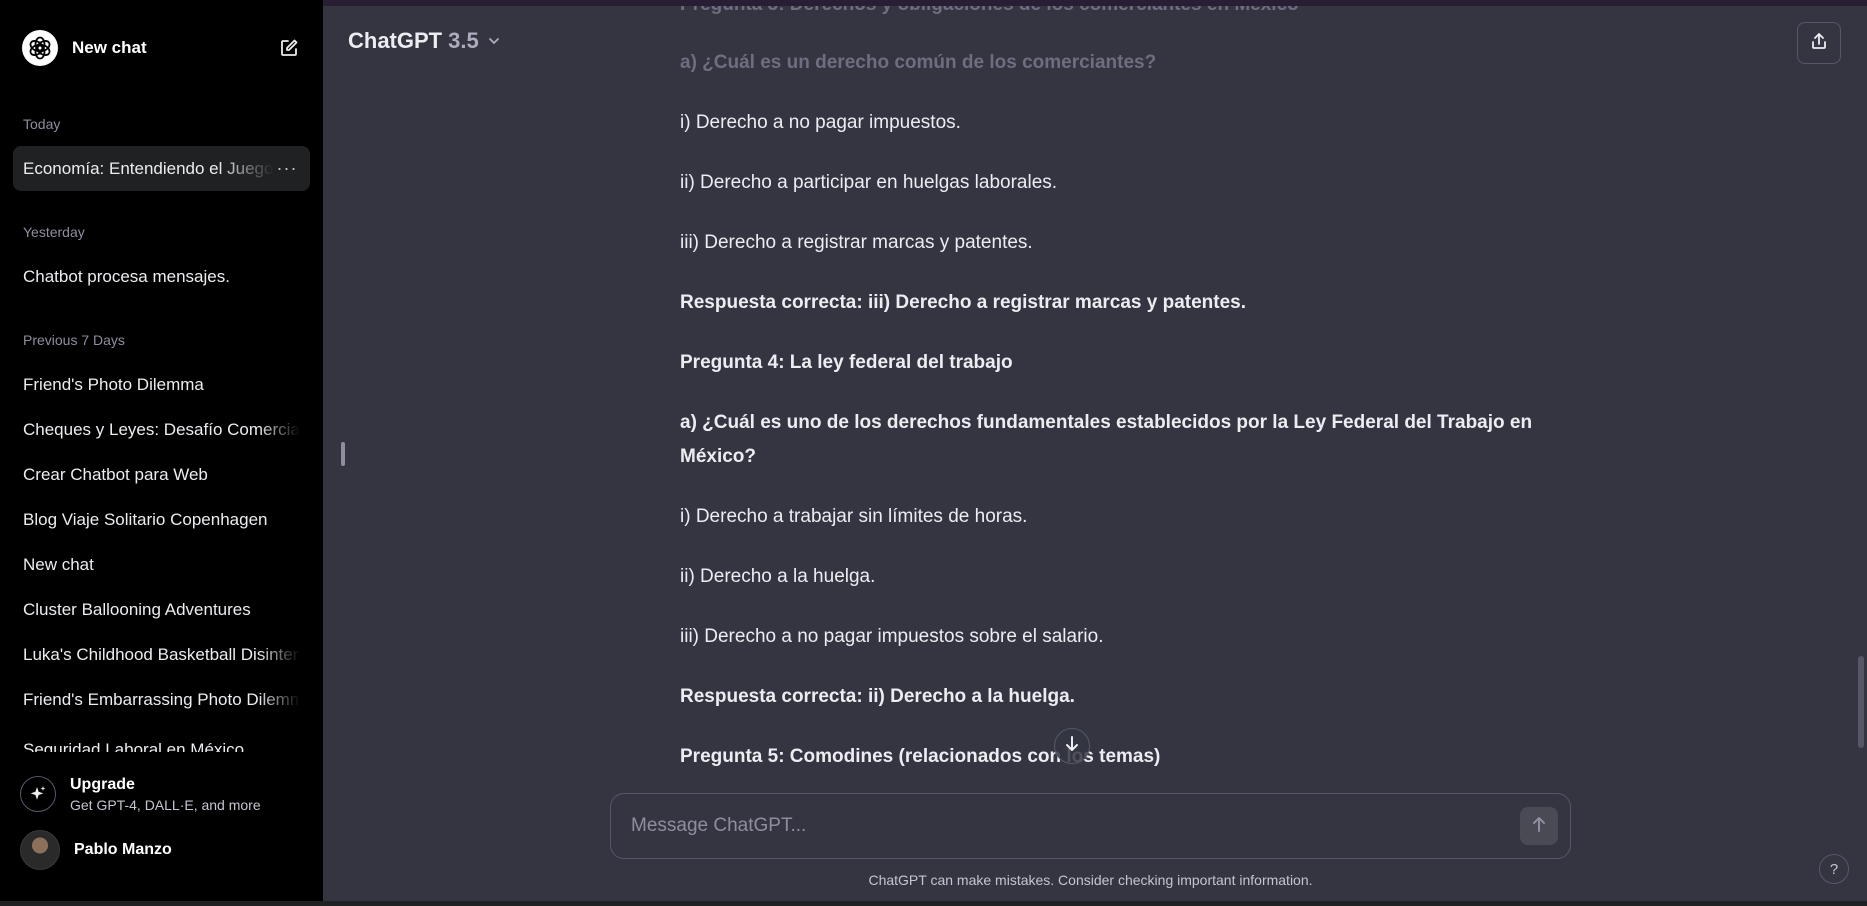 The height and width of the screenshot is (906, 1867). Describe the element at coordinates (145, 519) in the screenshot. I see `history-item-label: Blog Viaje Solitario Copenhagen` at that location.